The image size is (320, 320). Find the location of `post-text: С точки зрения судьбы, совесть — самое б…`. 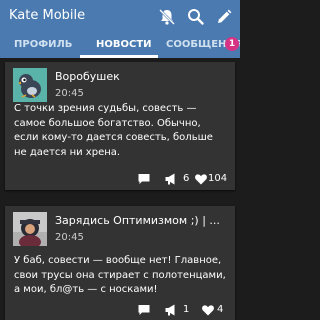

post-text: С точки зрения судьбы, совесть — самое б… is located at coordinates (113, 130).